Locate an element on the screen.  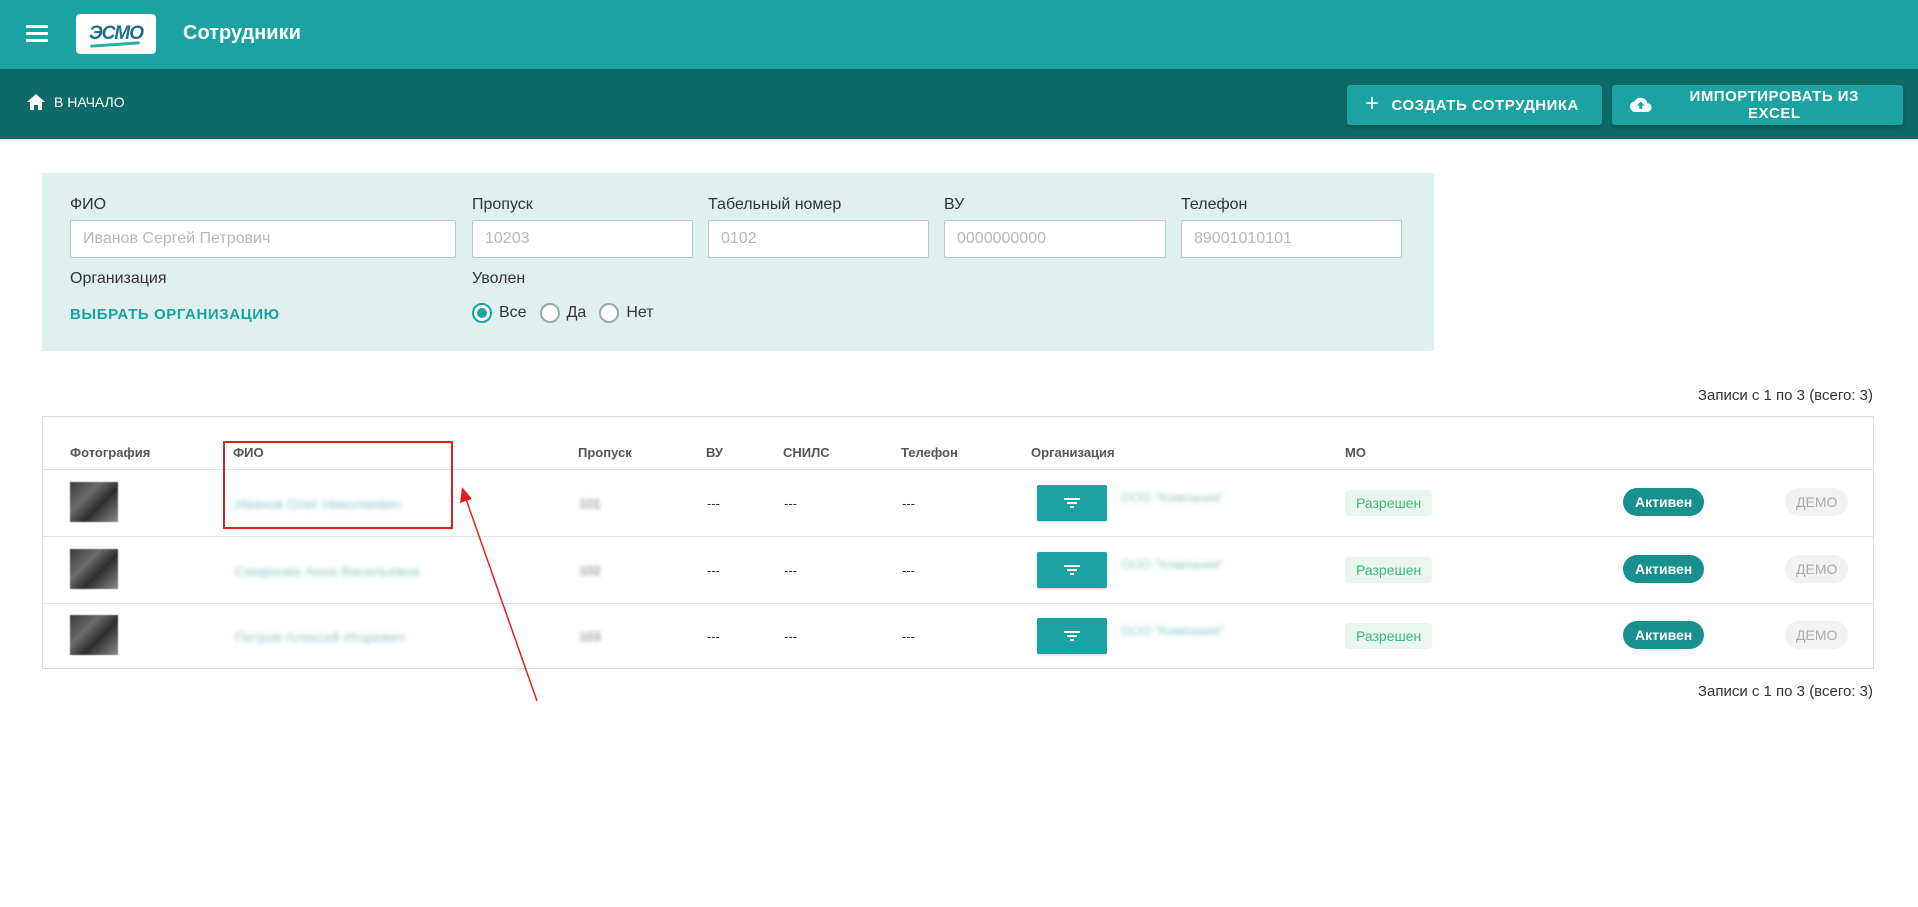
tab-number-input is located at coordinates (818, 239).